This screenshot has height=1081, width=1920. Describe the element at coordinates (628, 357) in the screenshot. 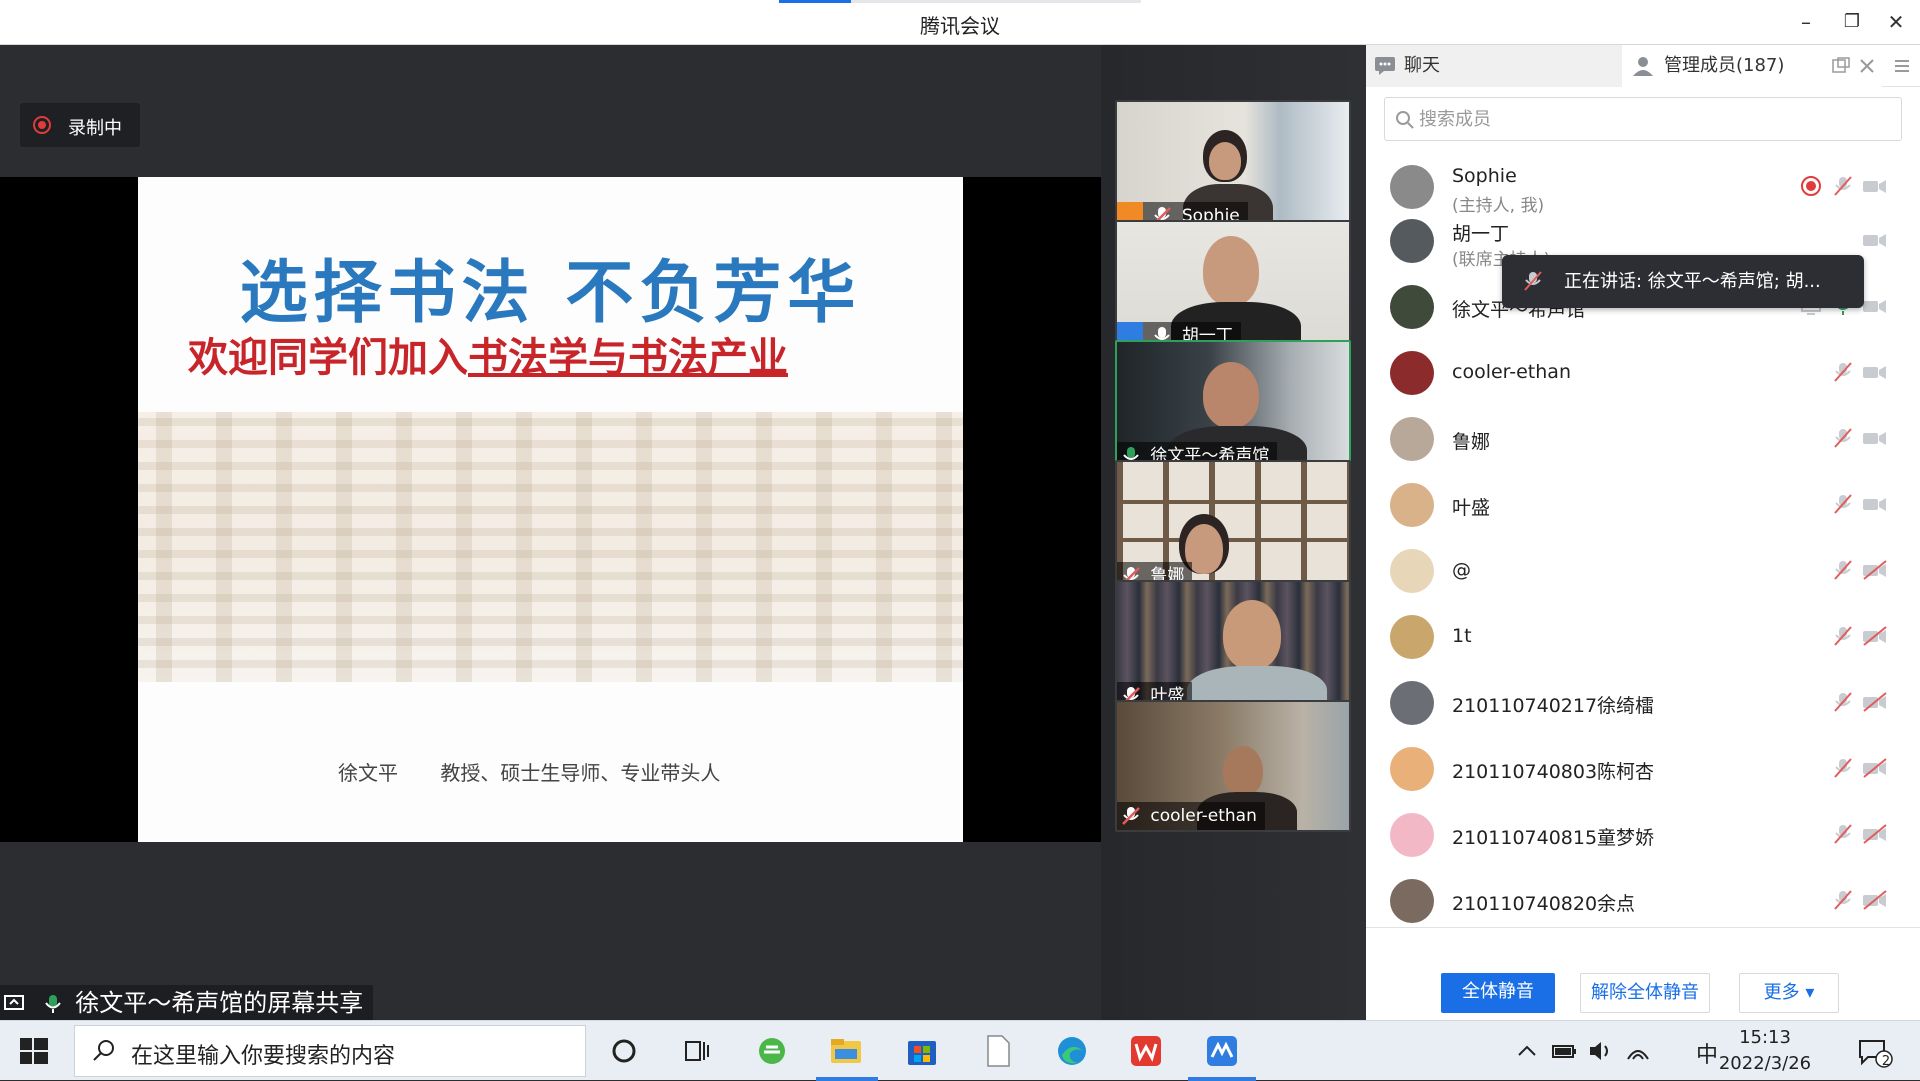

I see `slide-subtitle-underlined: 书法学与书法产业` at that location.